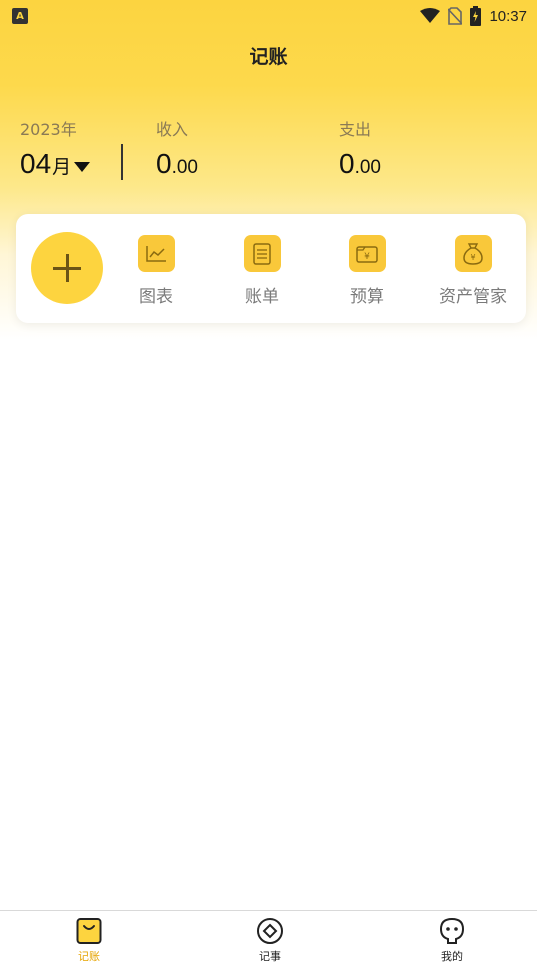 The height and width of the screenshot is (969, 537). Describe the element at coordinates (476, 16) in the screenshot. I see `battery-charging-icon` at that location.